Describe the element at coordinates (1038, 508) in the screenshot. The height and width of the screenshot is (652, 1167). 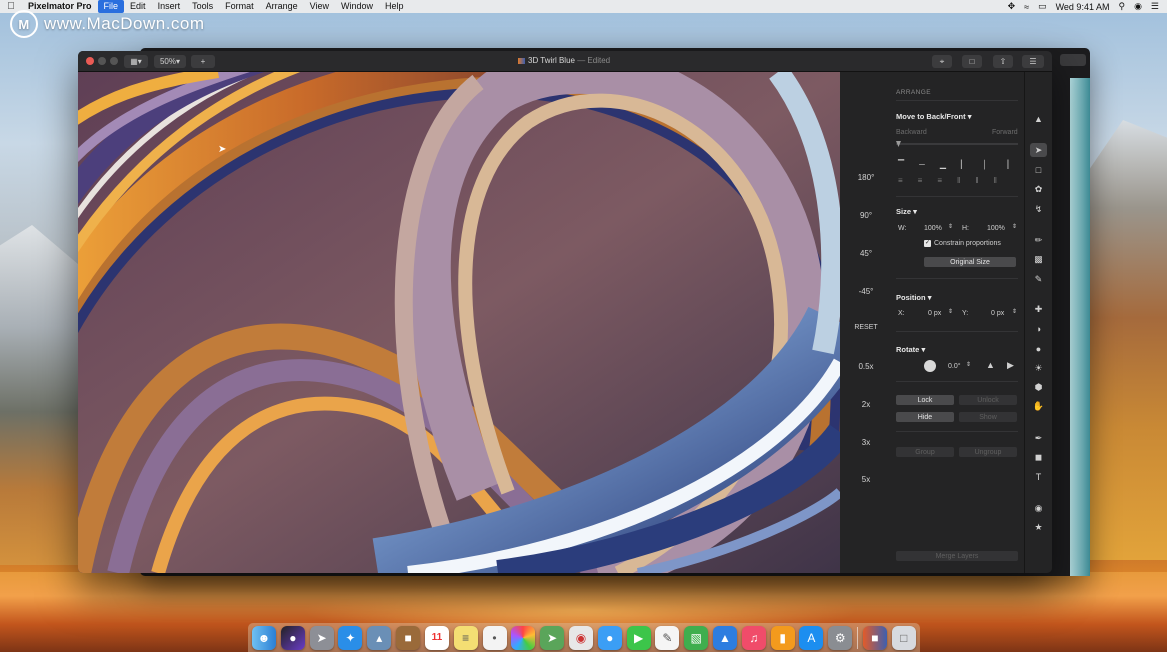
I see `color-adjustments-icon: ◉` at that location.